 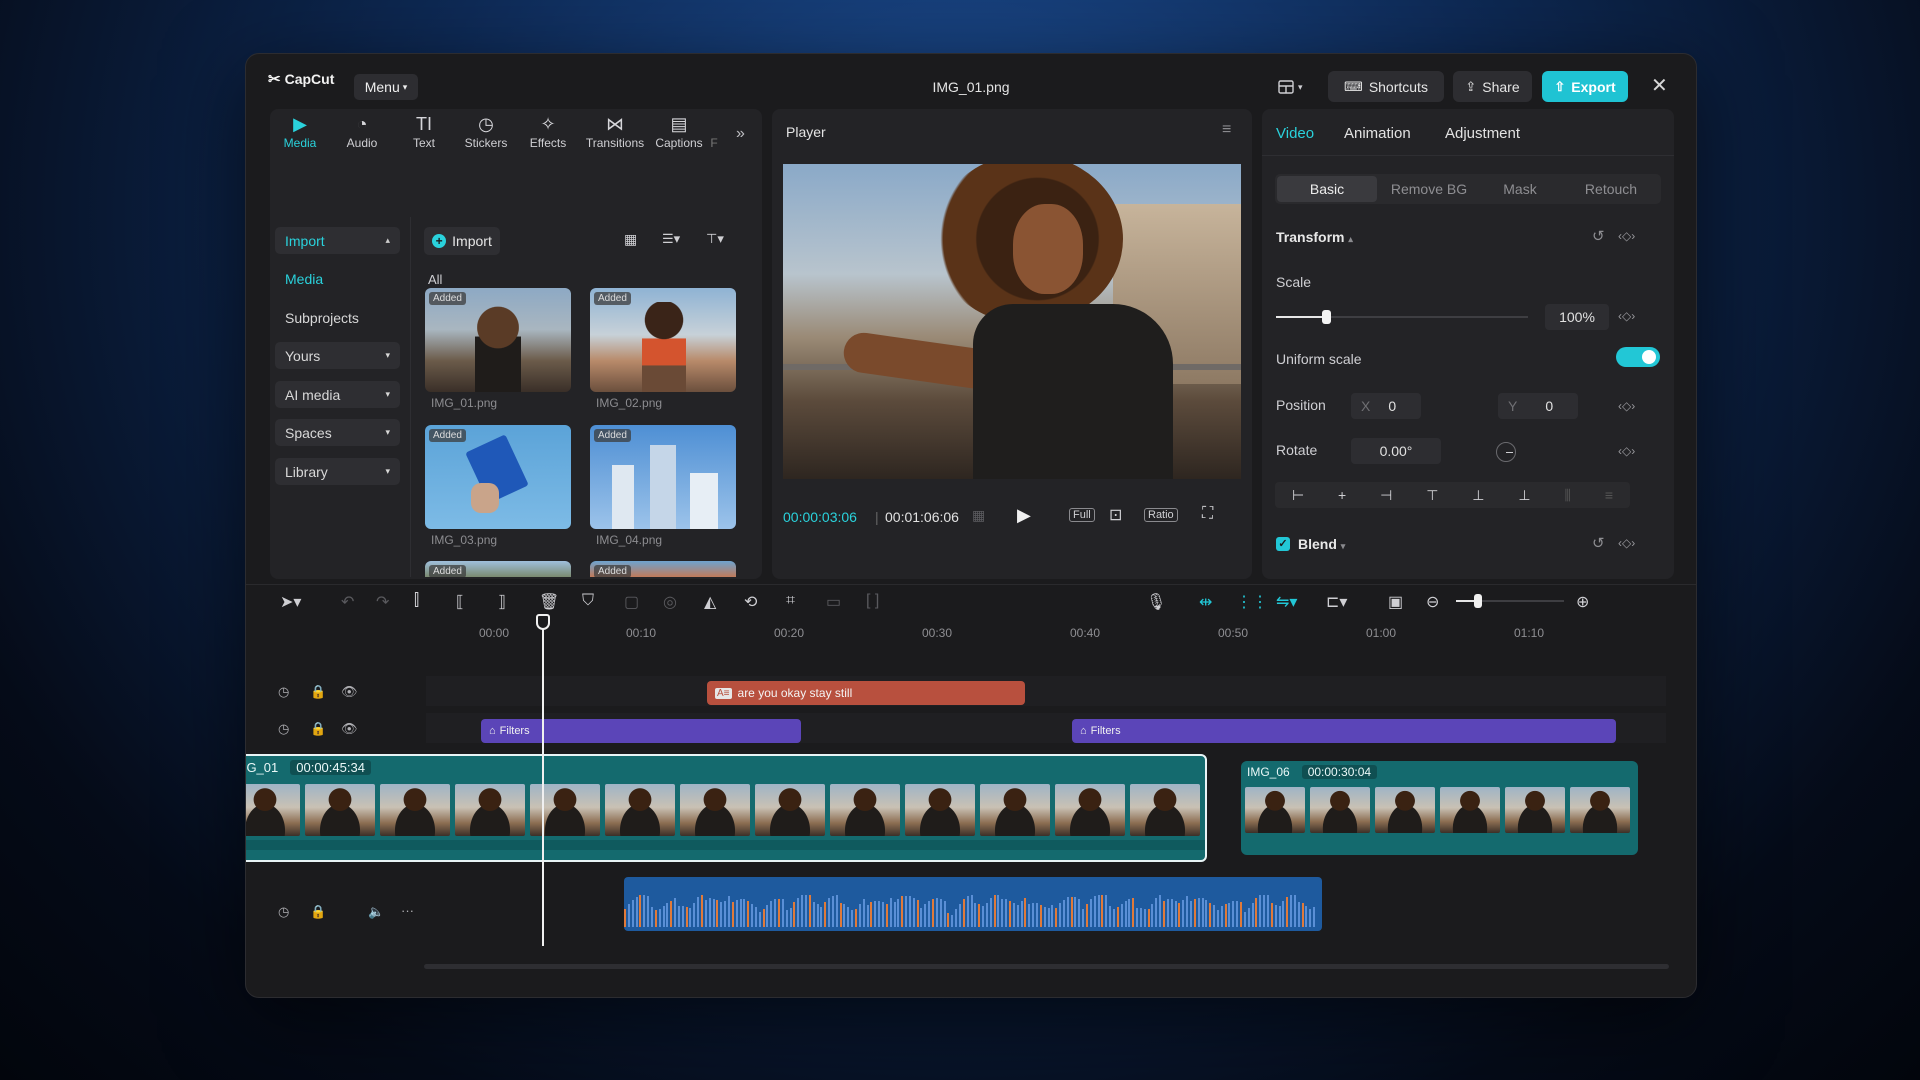 I want to click on share-button: ⇪ Share, so click(x=1492, y=86).